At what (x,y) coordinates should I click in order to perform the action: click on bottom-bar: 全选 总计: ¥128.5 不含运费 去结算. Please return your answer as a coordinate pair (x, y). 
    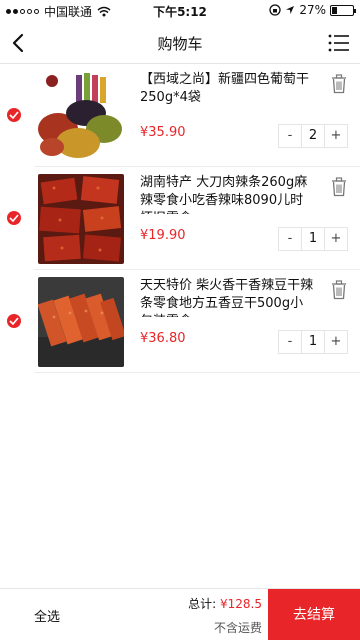
    Looking at the image, I should click on (180, 614).